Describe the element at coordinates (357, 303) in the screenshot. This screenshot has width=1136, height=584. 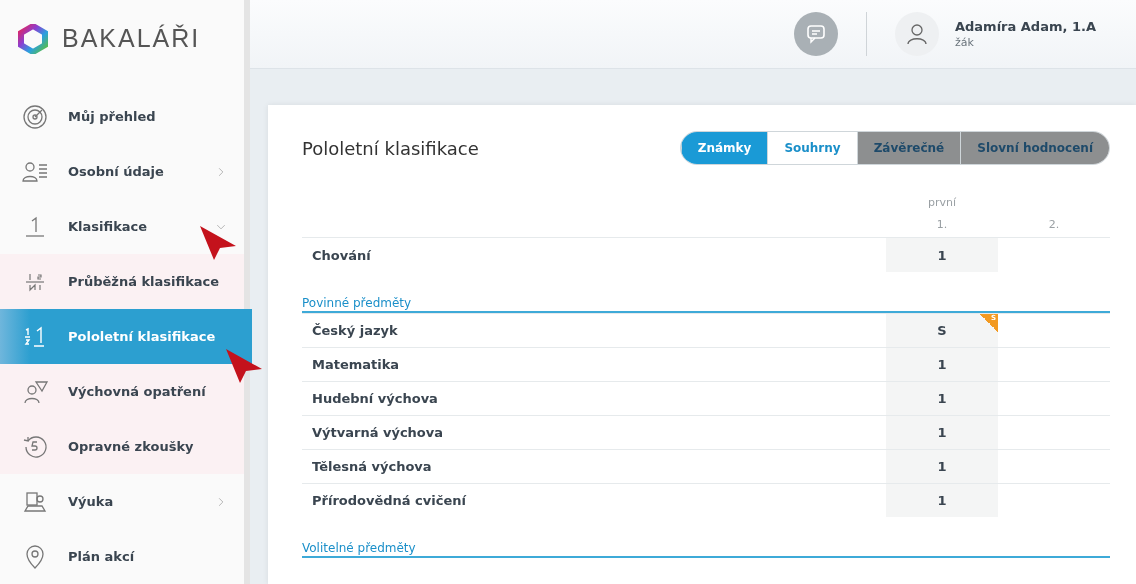
I see `section-title: Povinné předměty` at that location.